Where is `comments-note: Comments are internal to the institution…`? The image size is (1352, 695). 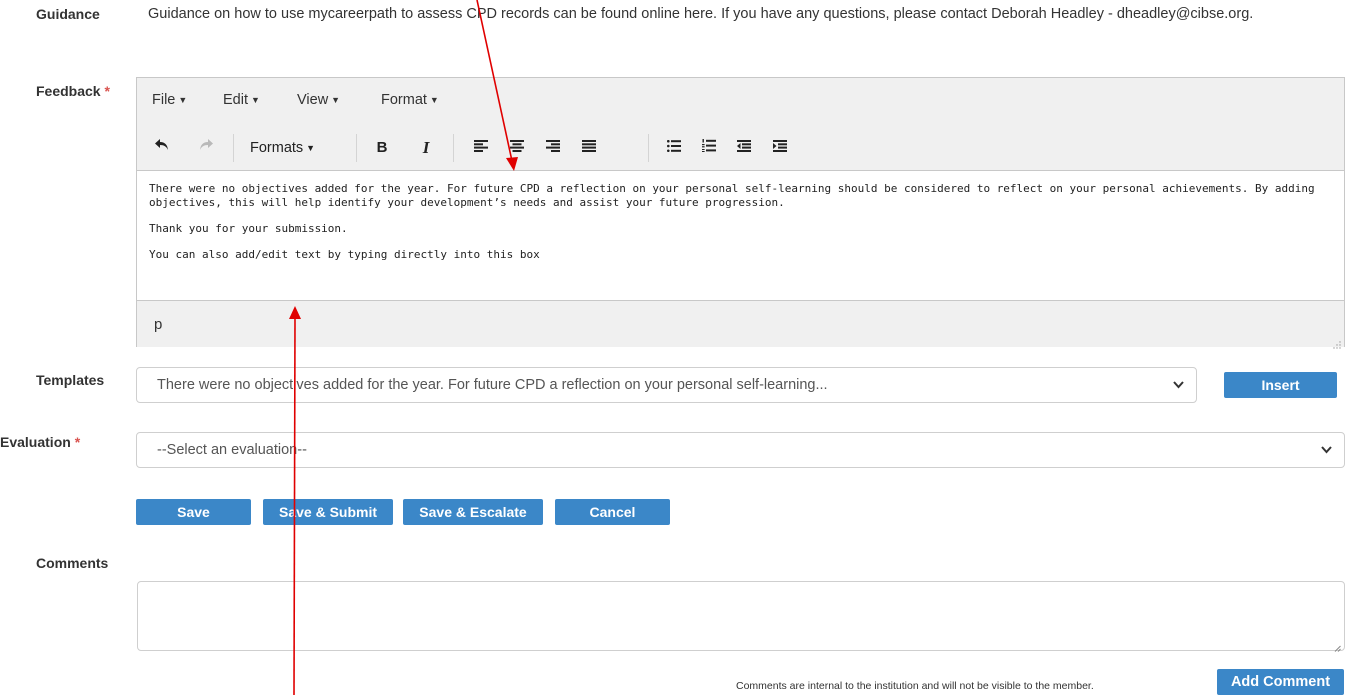 comments-note: Comments are internal to the institution… is located at coordinates (915, 686).